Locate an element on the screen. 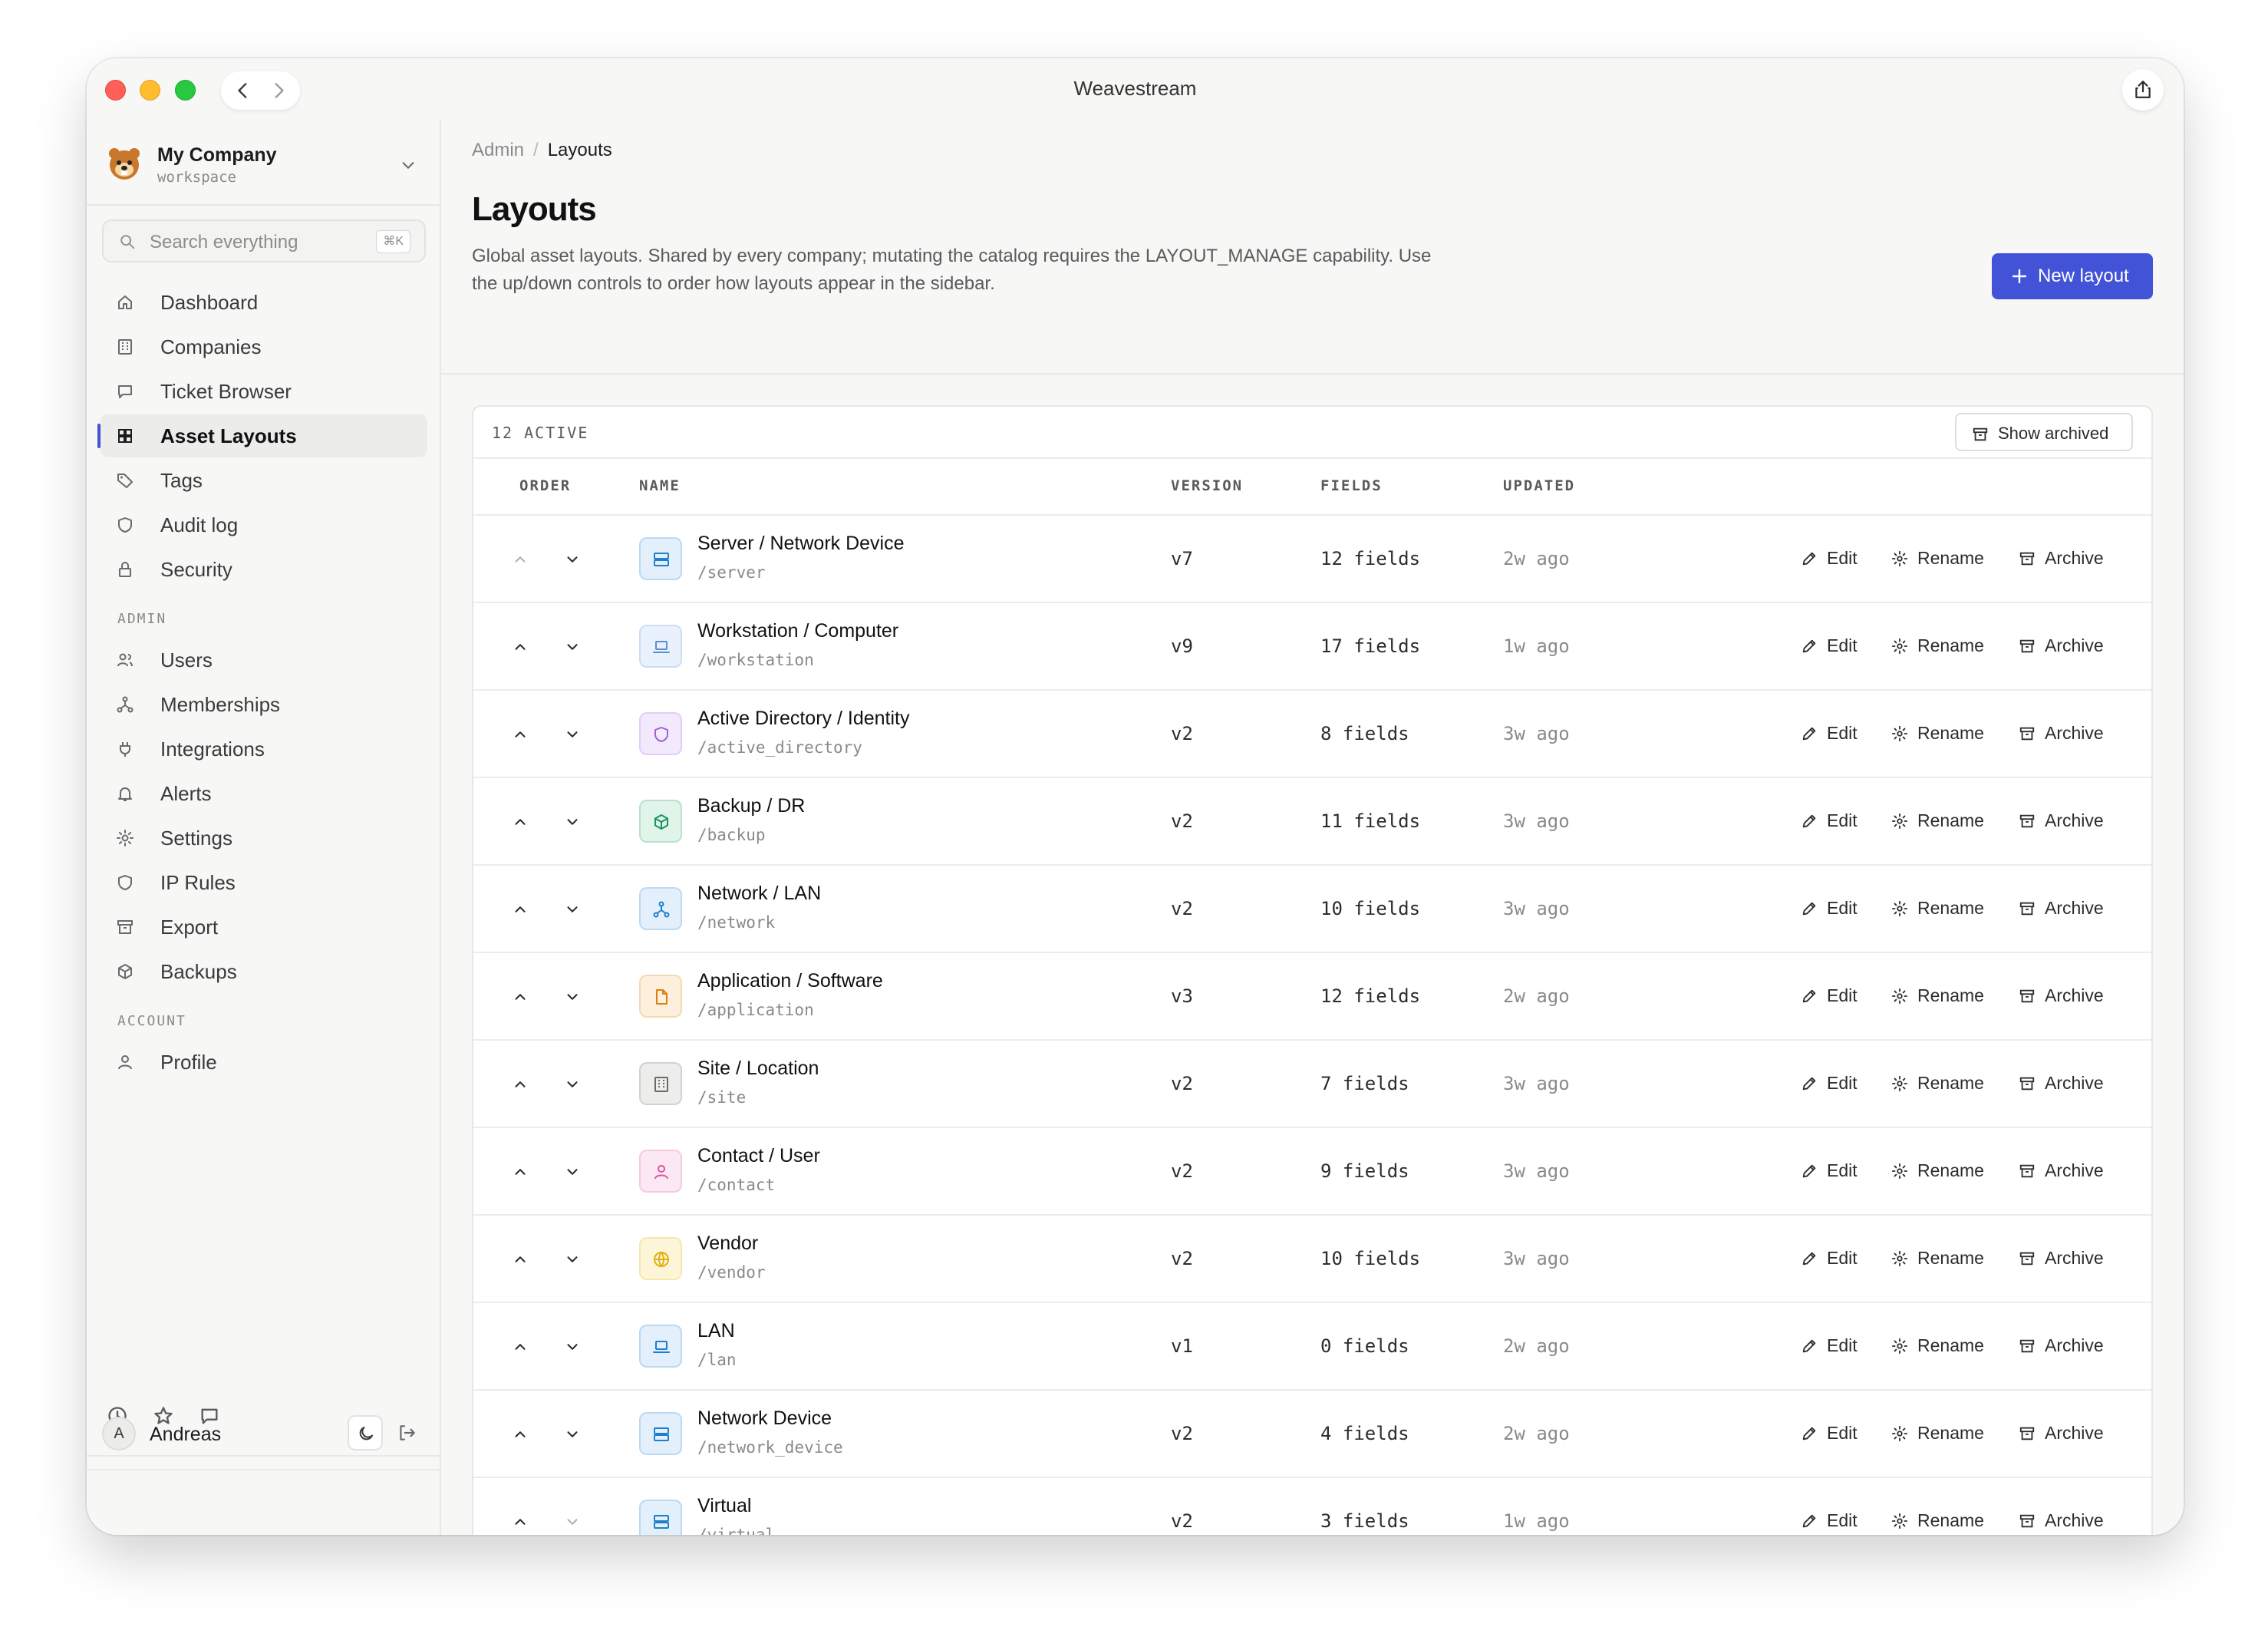 The width and height of the screenshot is (2268, 1650). move-down-icon is located at coordinates (572, 822).